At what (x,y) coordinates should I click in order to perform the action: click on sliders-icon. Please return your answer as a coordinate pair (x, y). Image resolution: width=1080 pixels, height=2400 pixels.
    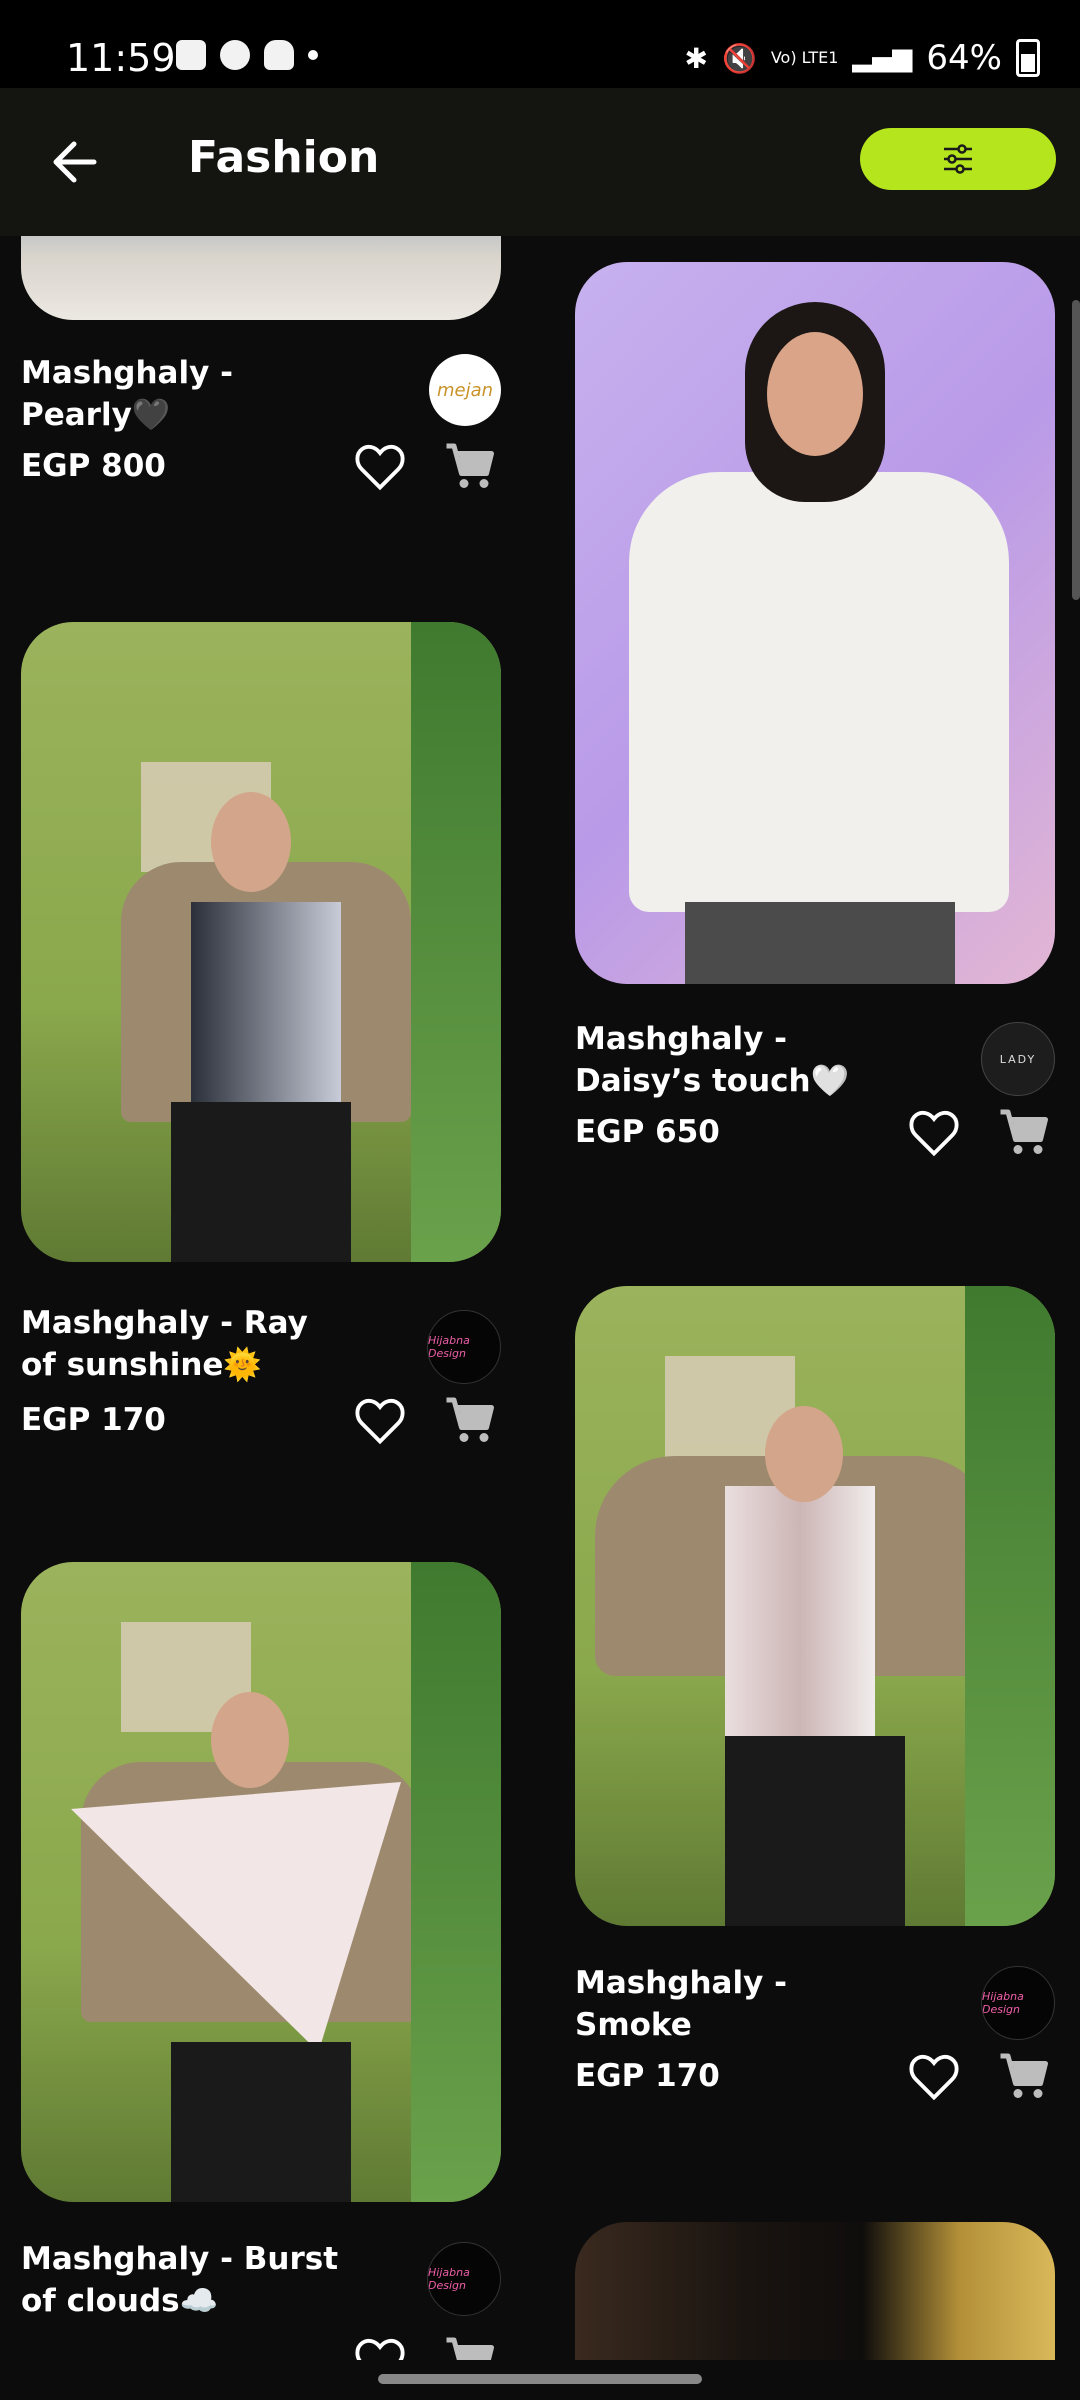
    Looking at the image, I should click on (958, 159).